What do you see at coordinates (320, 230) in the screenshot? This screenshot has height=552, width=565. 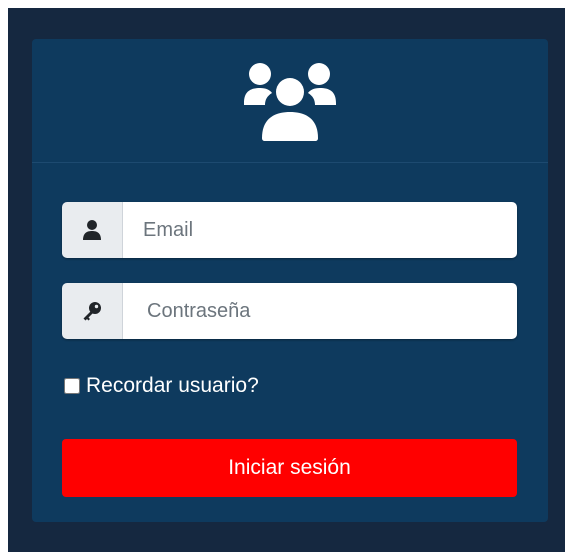 I see `email-input` at bounding box center [320, 230].